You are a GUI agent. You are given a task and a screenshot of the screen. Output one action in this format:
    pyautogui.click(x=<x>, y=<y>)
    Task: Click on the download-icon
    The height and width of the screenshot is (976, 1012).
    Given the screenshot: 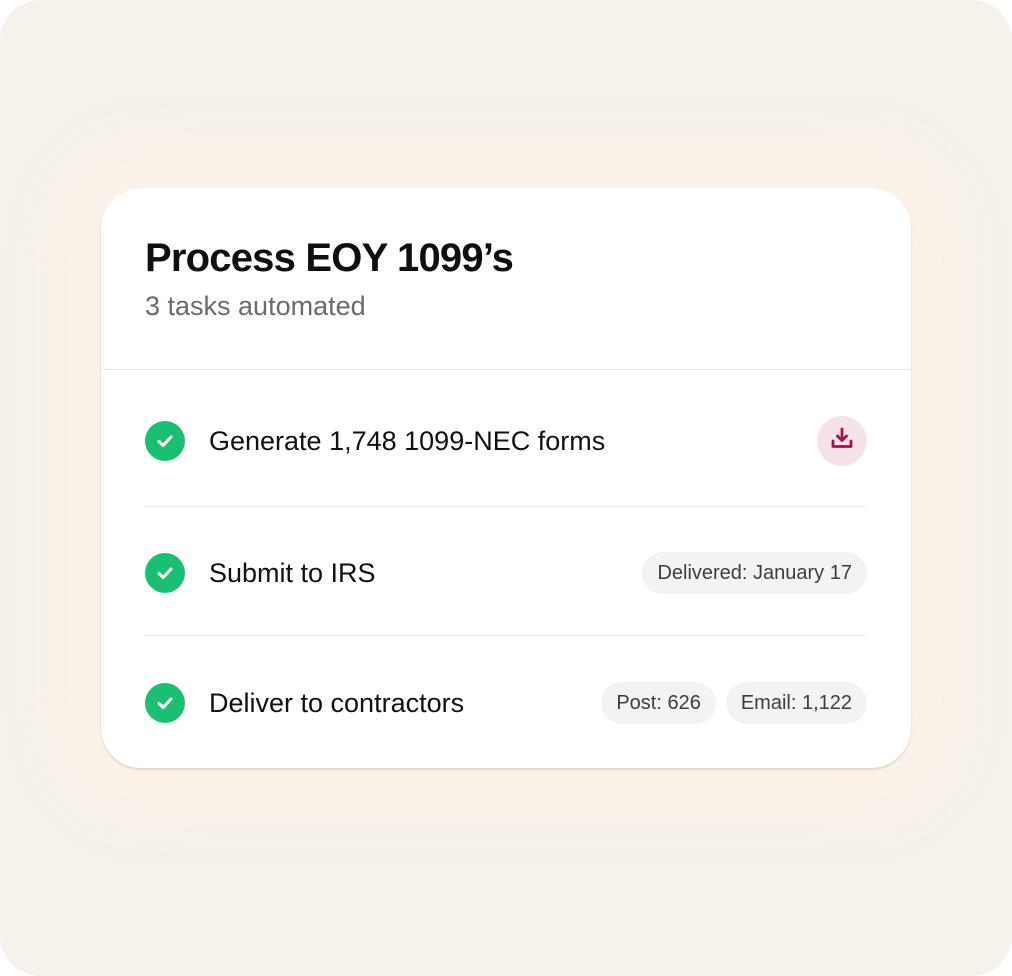 What is the action you would take?
    pyautogui.click(x=842, y=441)
    